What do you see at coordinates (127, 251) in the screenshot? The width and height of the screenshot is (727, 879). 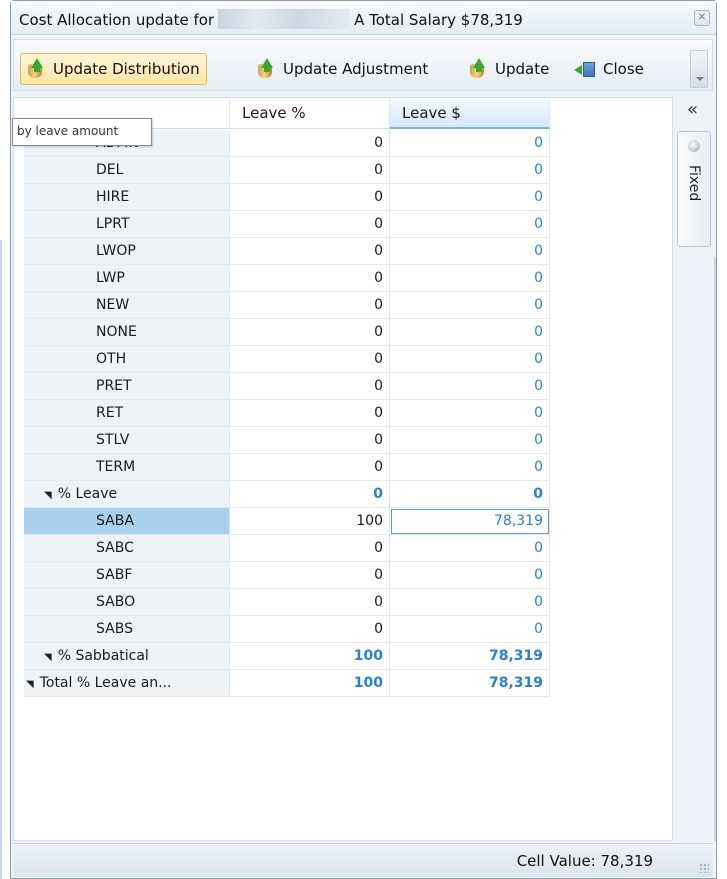 I see `row-label: LWOP` at bounding box center [127, 251].